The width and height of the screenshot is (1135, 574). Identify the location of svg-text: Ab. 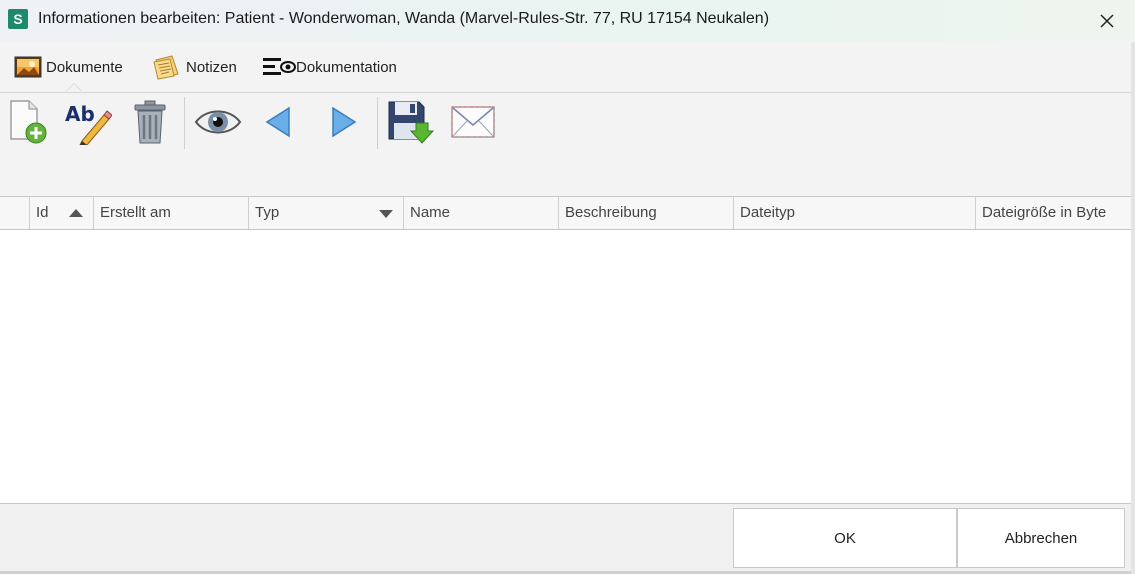
(80, 114).